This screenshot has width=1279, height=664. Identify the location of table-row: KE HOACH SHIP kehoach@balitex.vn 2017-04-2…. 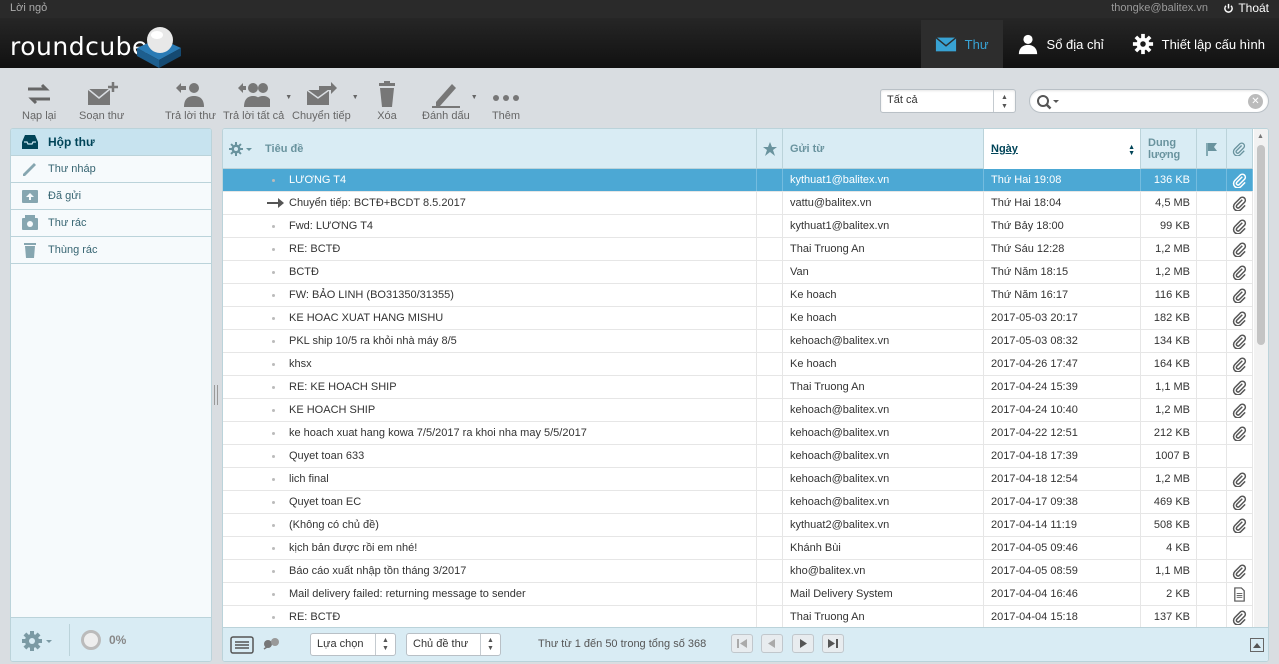
(738, 410).